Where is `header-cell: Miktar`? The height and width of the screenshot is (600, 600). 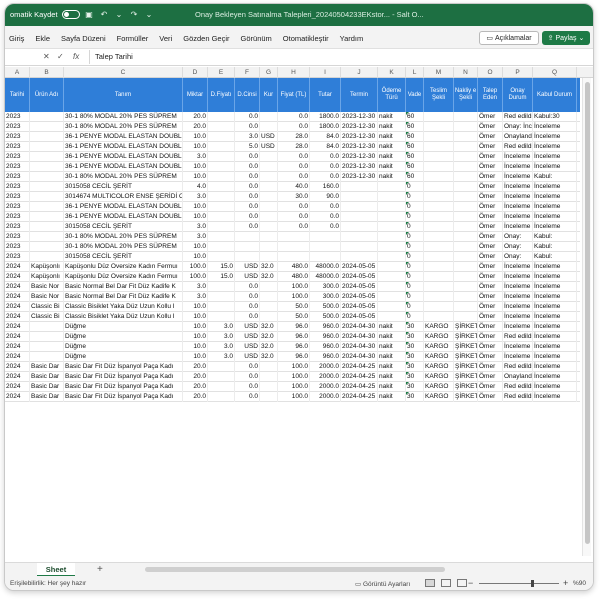
header-cell: Miktar is located at coordinates (195, 95).